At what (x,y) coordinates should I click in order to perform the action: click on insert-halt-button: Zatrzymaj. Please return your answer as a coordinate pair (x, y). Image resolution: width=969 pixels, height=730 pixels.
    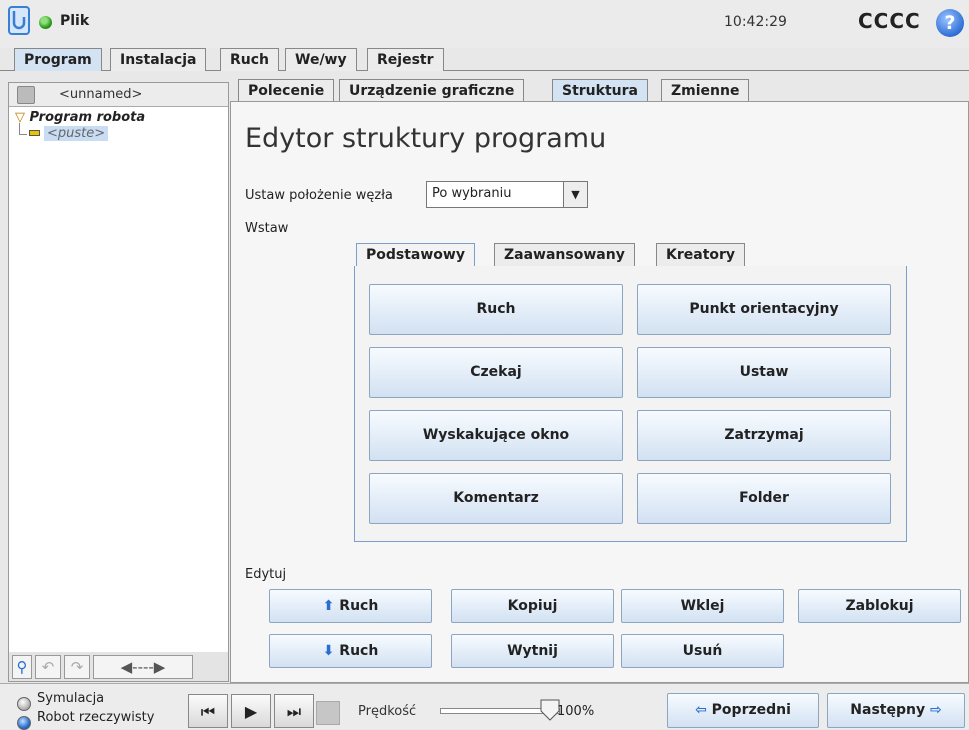
    Looking at the image, I should click on (764, 435).